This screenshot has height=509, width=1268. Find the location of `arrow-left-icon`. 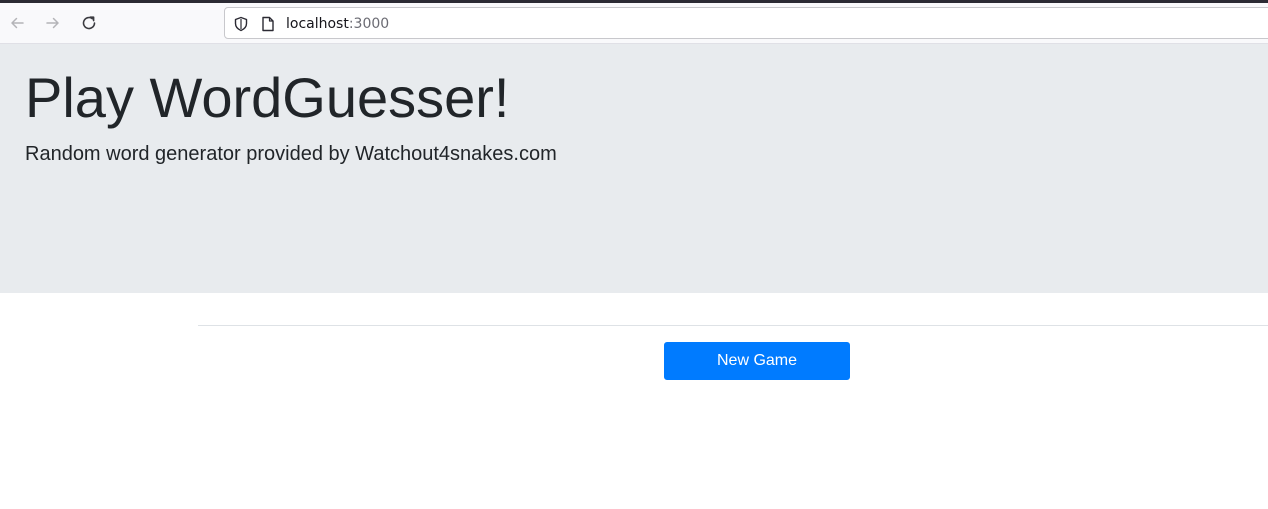

arrow-left-icon is located at coordinates (17, 23).